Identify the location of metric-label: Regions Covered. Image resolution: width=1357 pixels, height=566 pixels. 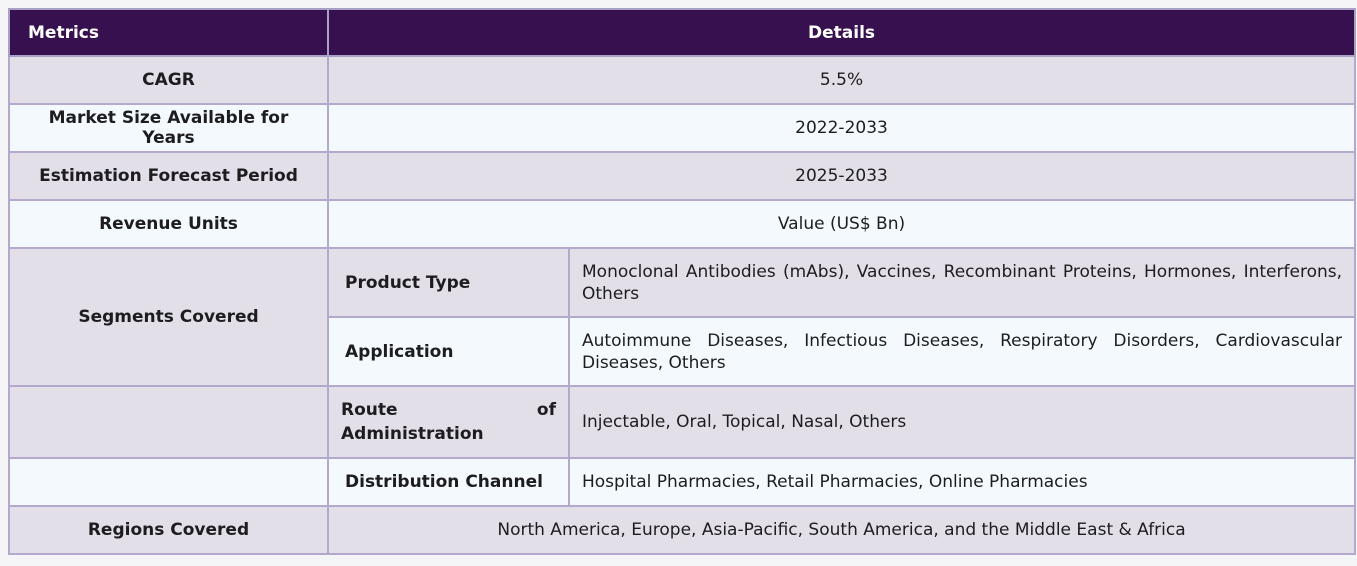
(168, 530).